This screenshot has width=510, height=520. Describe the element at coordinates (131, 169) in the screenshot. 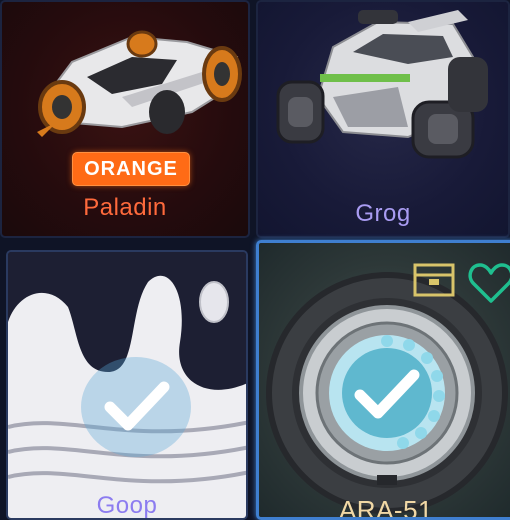

I see `rarity-badge: ORANGE` at that location.